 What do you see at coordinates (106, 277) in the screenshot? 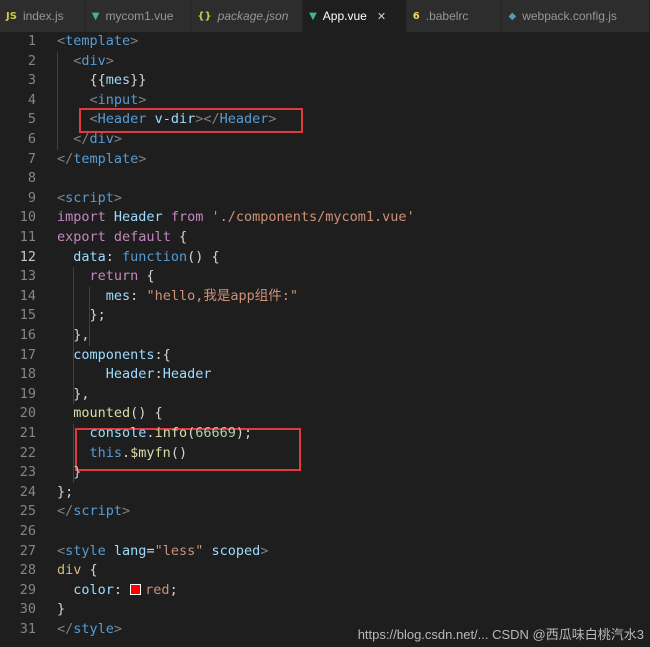
I see `code-text: return {` at bounding box center [106, 277].